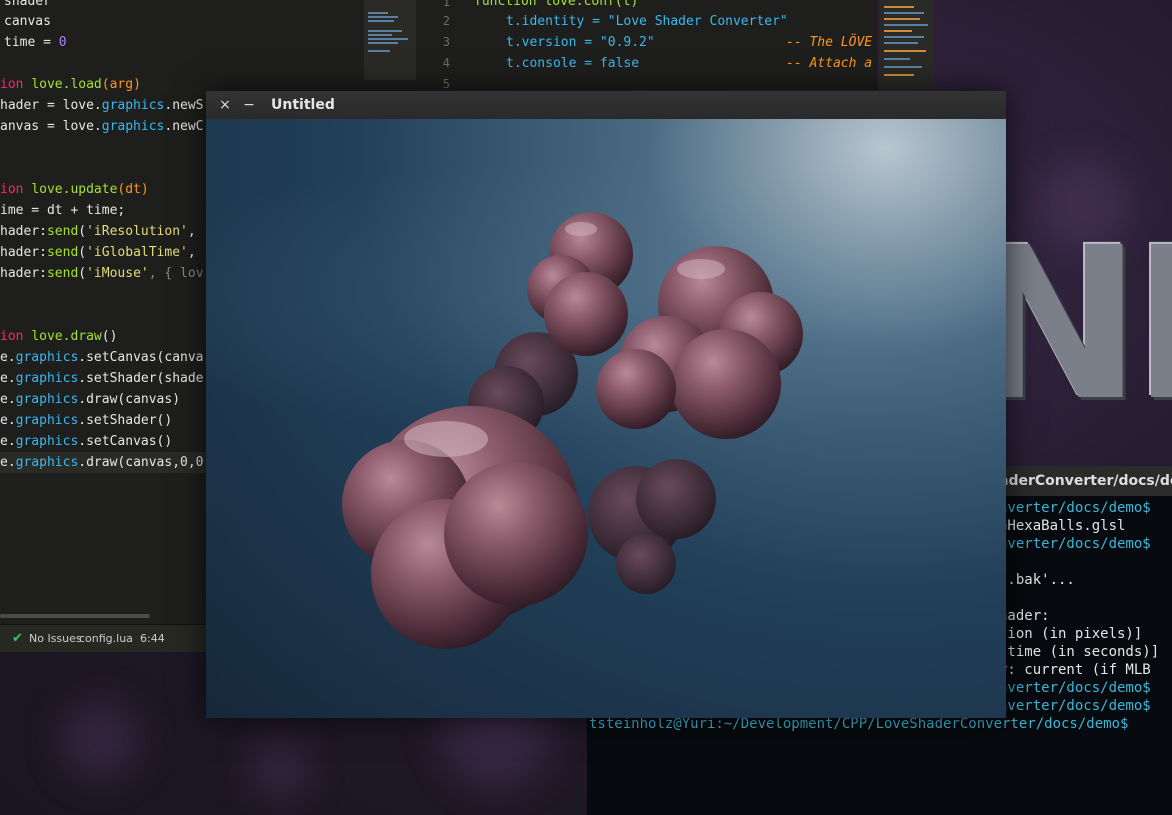 The image size is (1172, 815). What do you see at coordinates (152, 638) in the screenshot?
I see `cursor-position: 6:44` at bounding box center [152, 638].